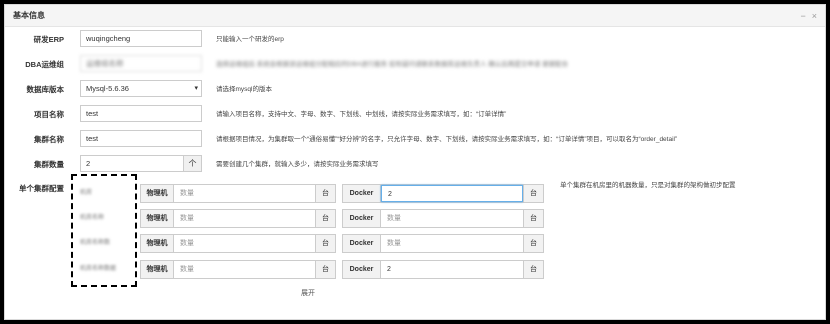 Image resolution: width=830 pixels, height=324 pixels. What do you see at coordinates (297, 164) in the screenshot?
I see `cluster-count-hint: 需要创建几个集群，就输入多少，请按实际业务需求填写` at bounding box center [297, 164].